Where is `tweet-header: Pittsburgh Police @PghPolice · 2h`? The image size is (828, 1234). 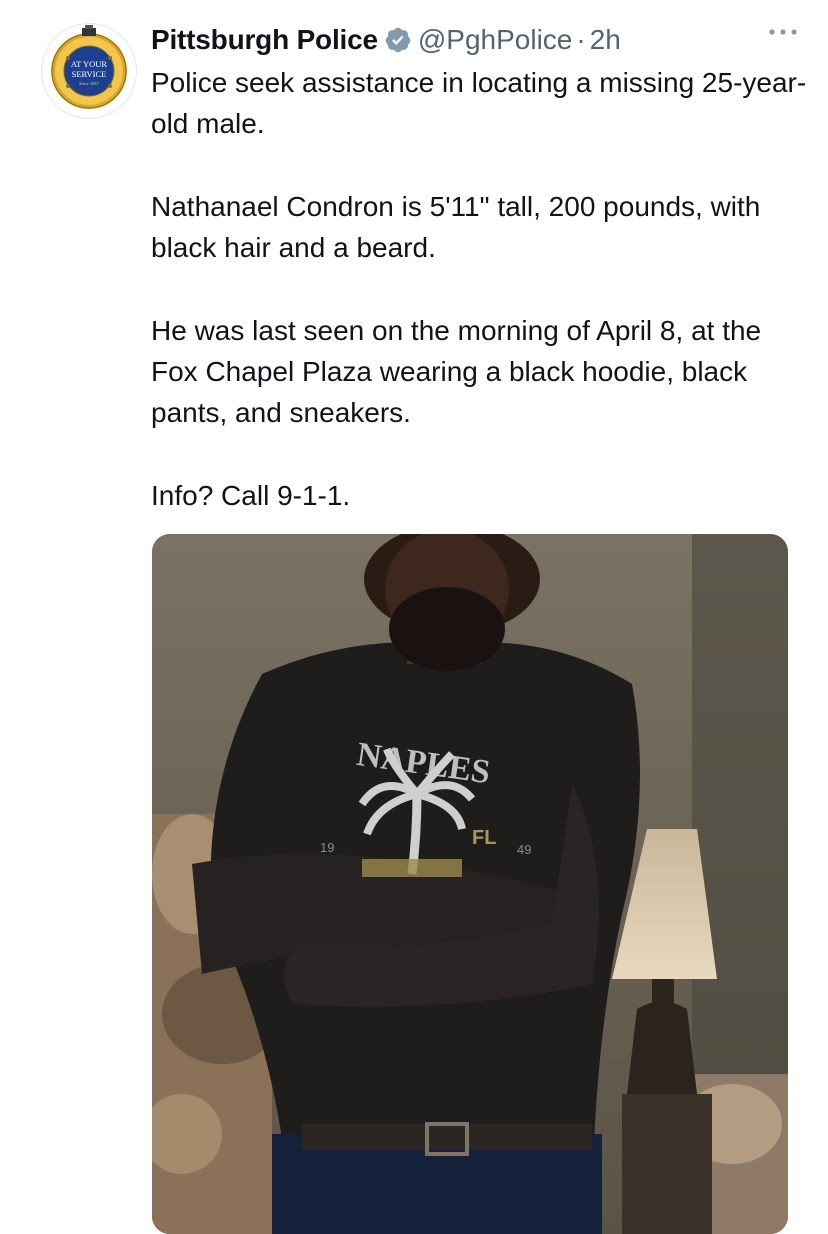
tweet-header: Pittsburgh Police @PghPolice · 2h is located at coordinates (479, 40).